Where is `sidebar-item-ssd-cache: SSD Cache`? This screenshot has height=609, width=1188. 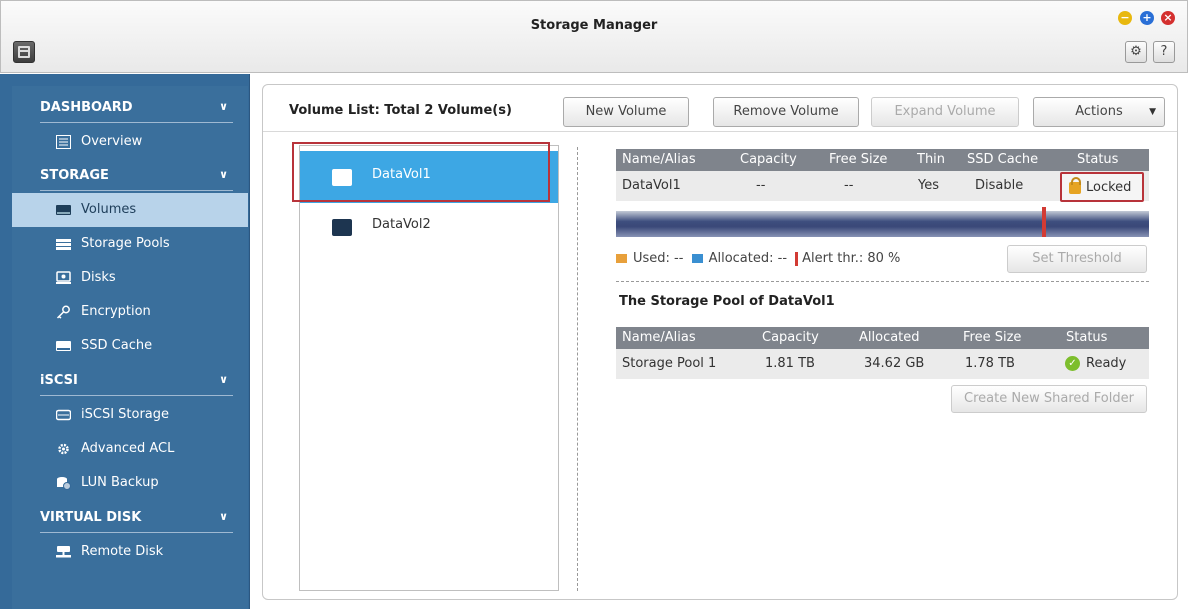
sidebar-item-ssd-cache: SSD Cache is located at coordinates (130, 346).